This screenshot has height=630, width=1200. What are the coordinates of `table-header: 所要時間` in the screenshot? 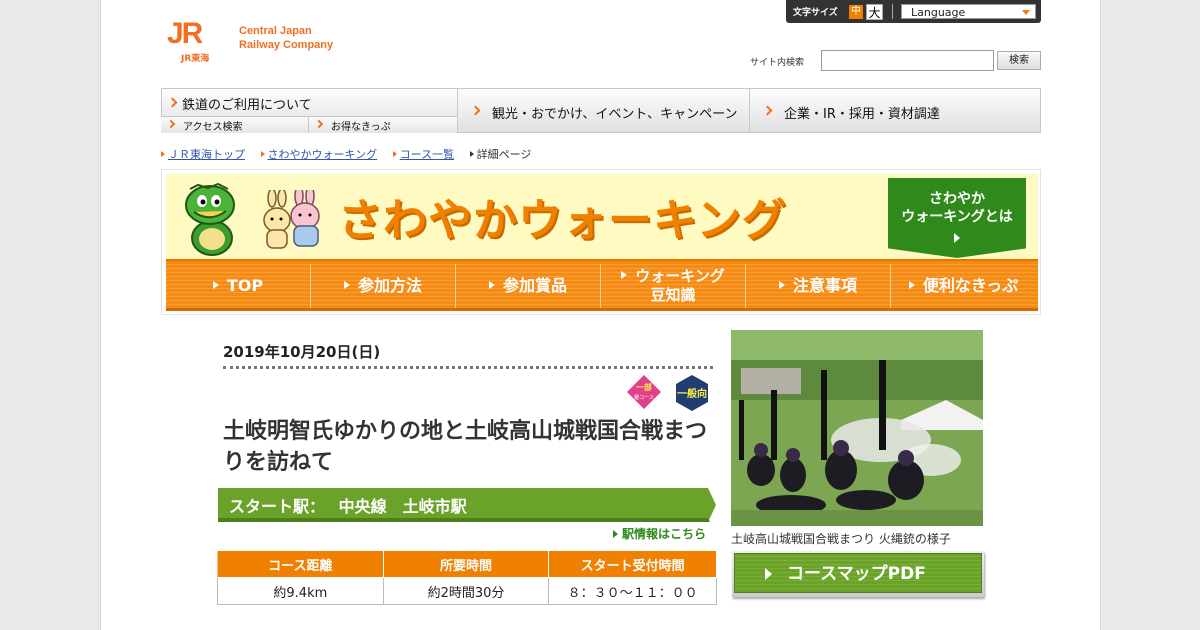 It's located at (466, 564).